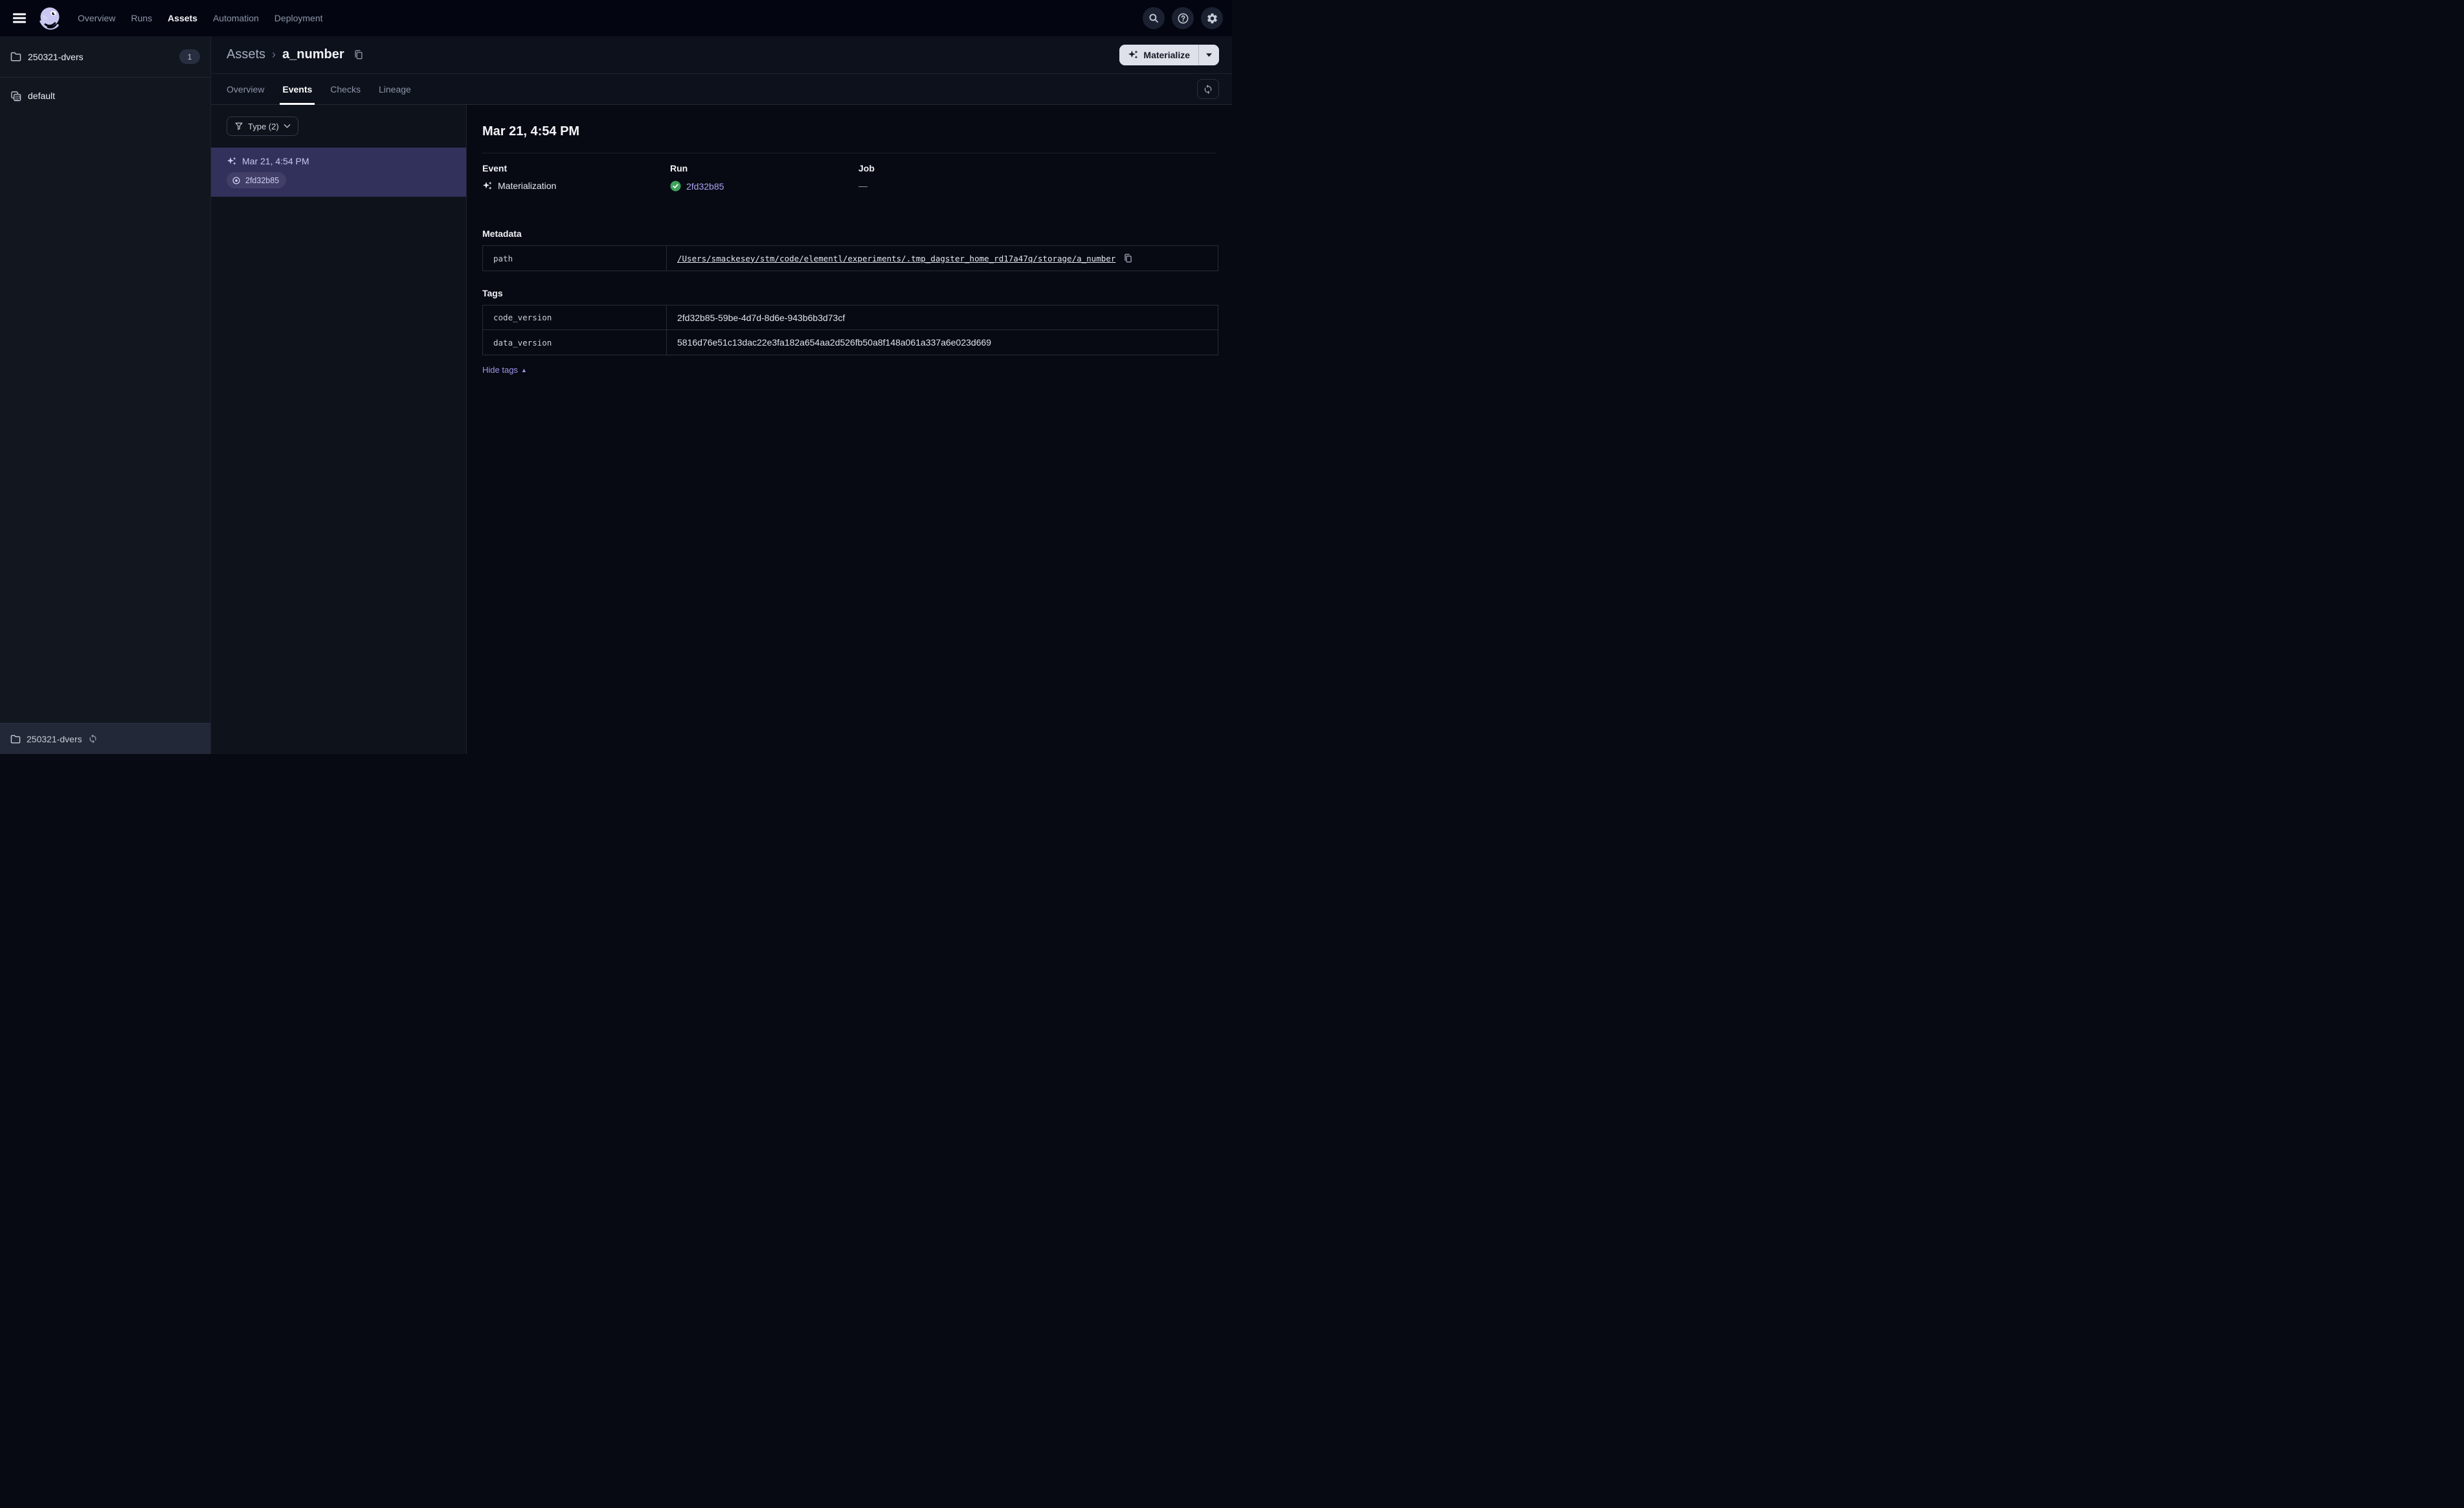  I want to click on materialize-split-button: Materialize, so click(1169, 55).